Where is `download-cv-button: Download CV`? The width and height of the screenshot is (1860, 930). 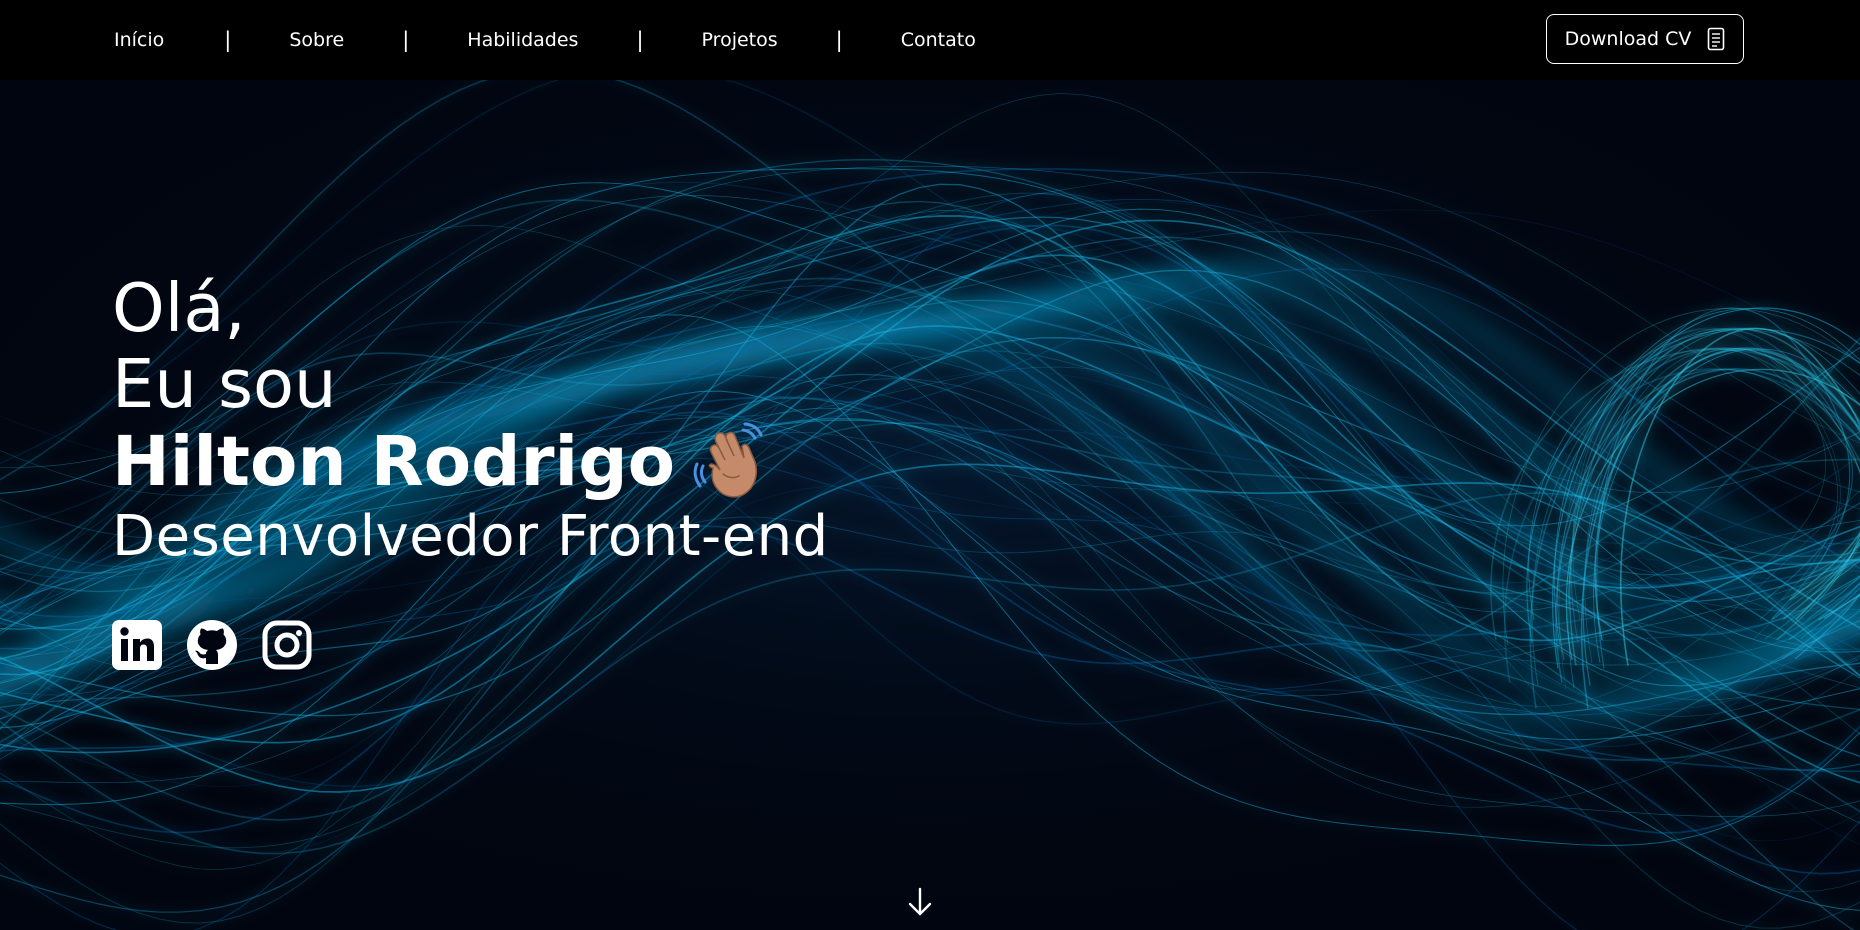 download-cv-button: Download CV is located at coordinates (1645, 39).